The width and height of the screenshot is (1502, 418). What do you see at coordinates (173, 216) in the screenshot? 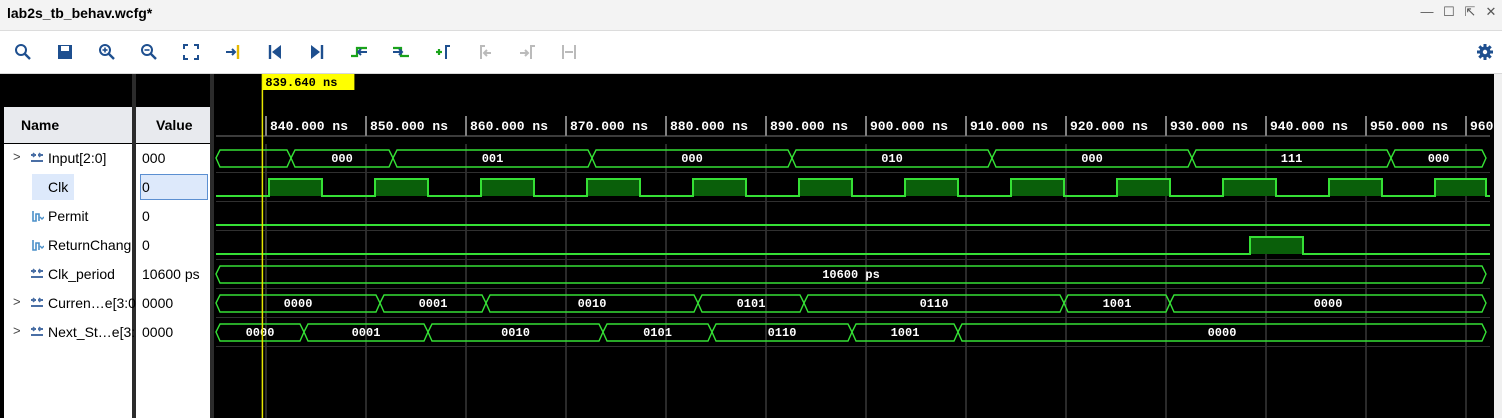
I see `signal-value-row-2: 0` at bounding box center [173, 216].